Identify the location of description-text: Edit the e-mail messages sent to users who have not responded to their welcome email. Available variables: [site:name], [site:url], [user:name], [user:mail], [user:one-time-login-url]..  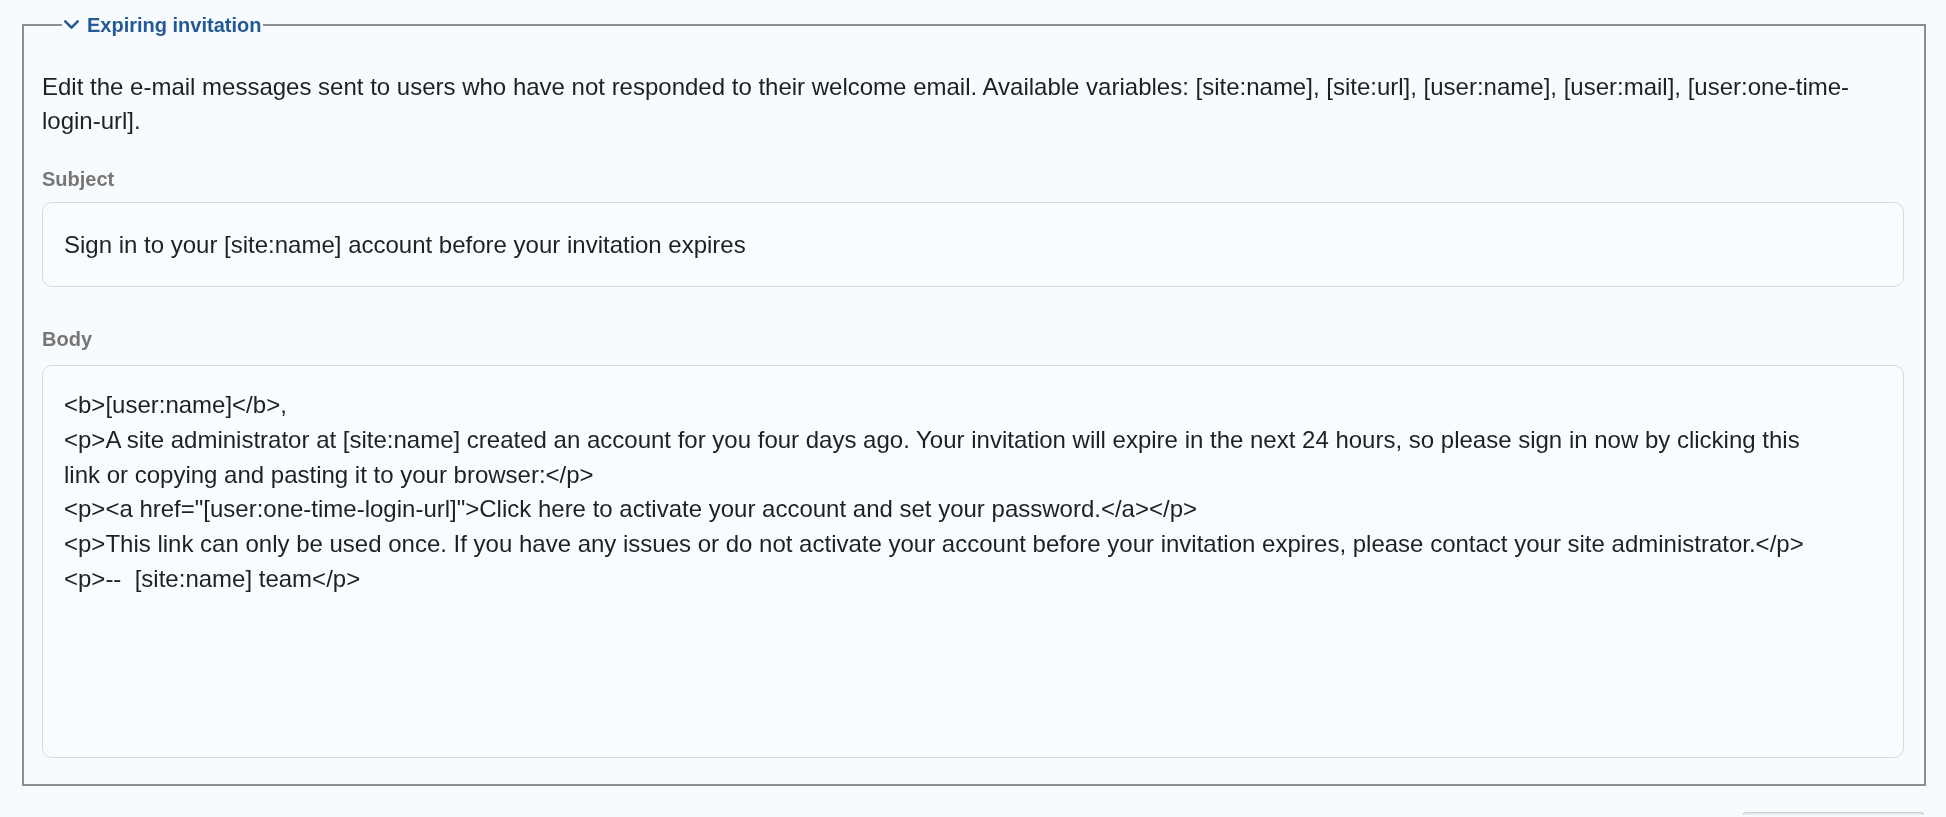
(946, 104).